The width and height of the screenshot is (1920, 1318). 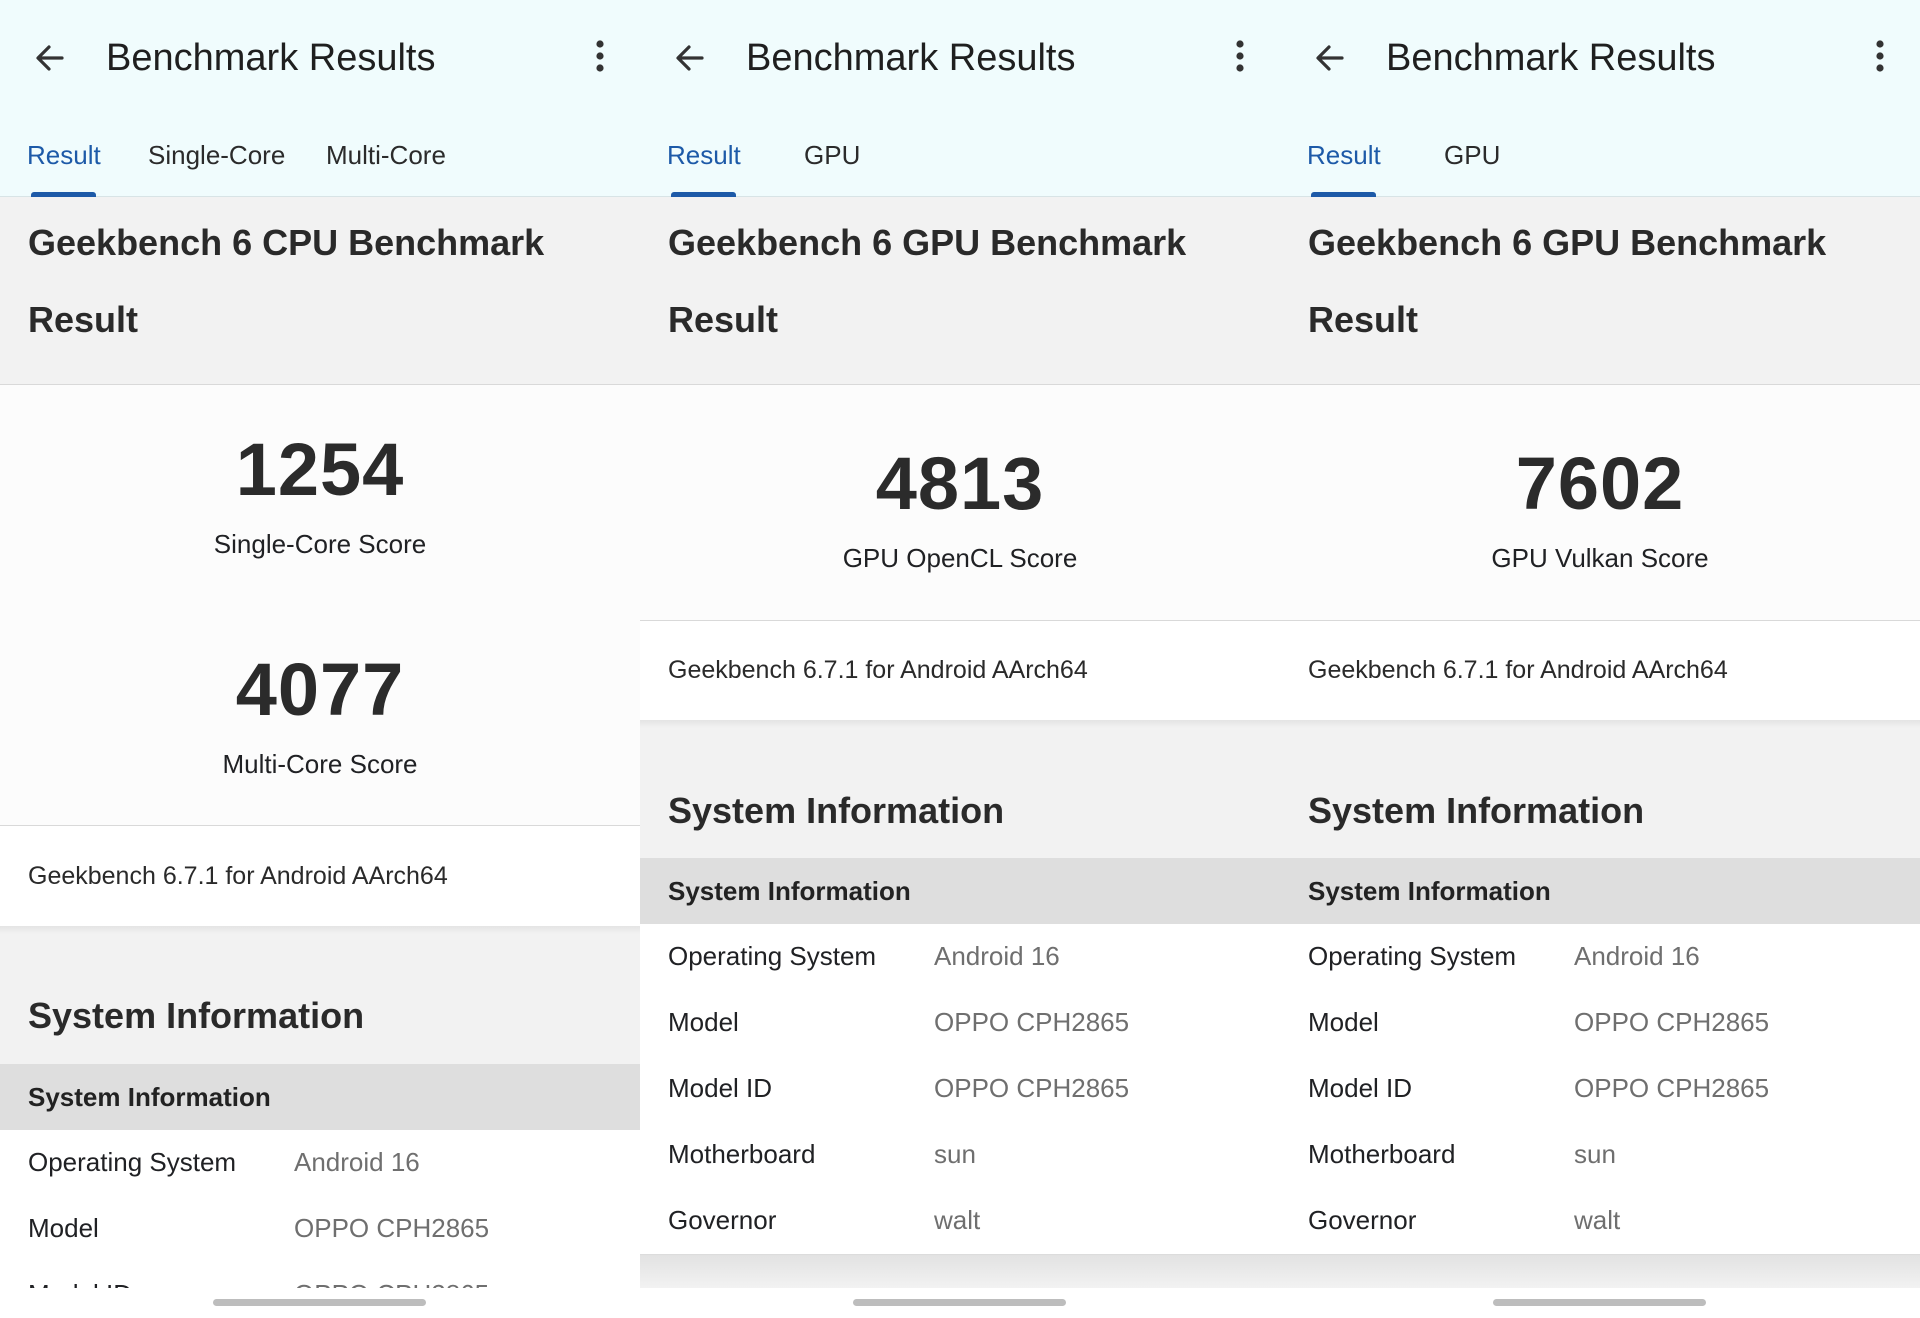 I want to click on single-core-score: 1254, so click(x=320, y=469).